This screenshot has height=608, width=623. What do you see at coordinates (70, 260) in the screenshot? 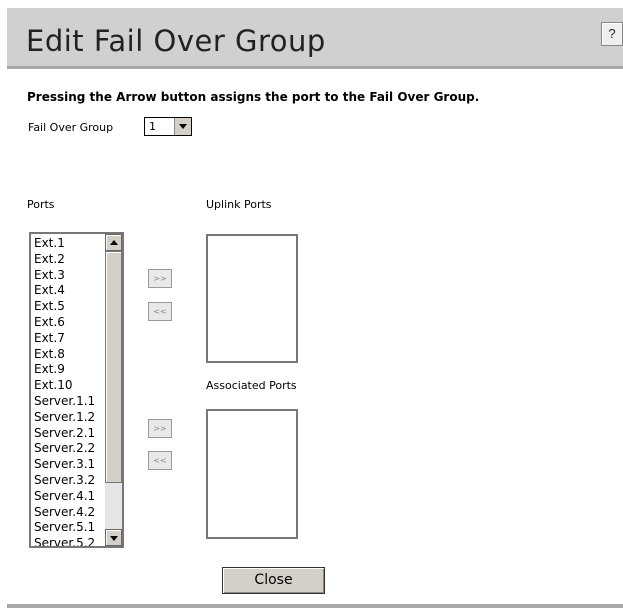
I see `list-item: Ext.2` at bounding box center [70, 260].